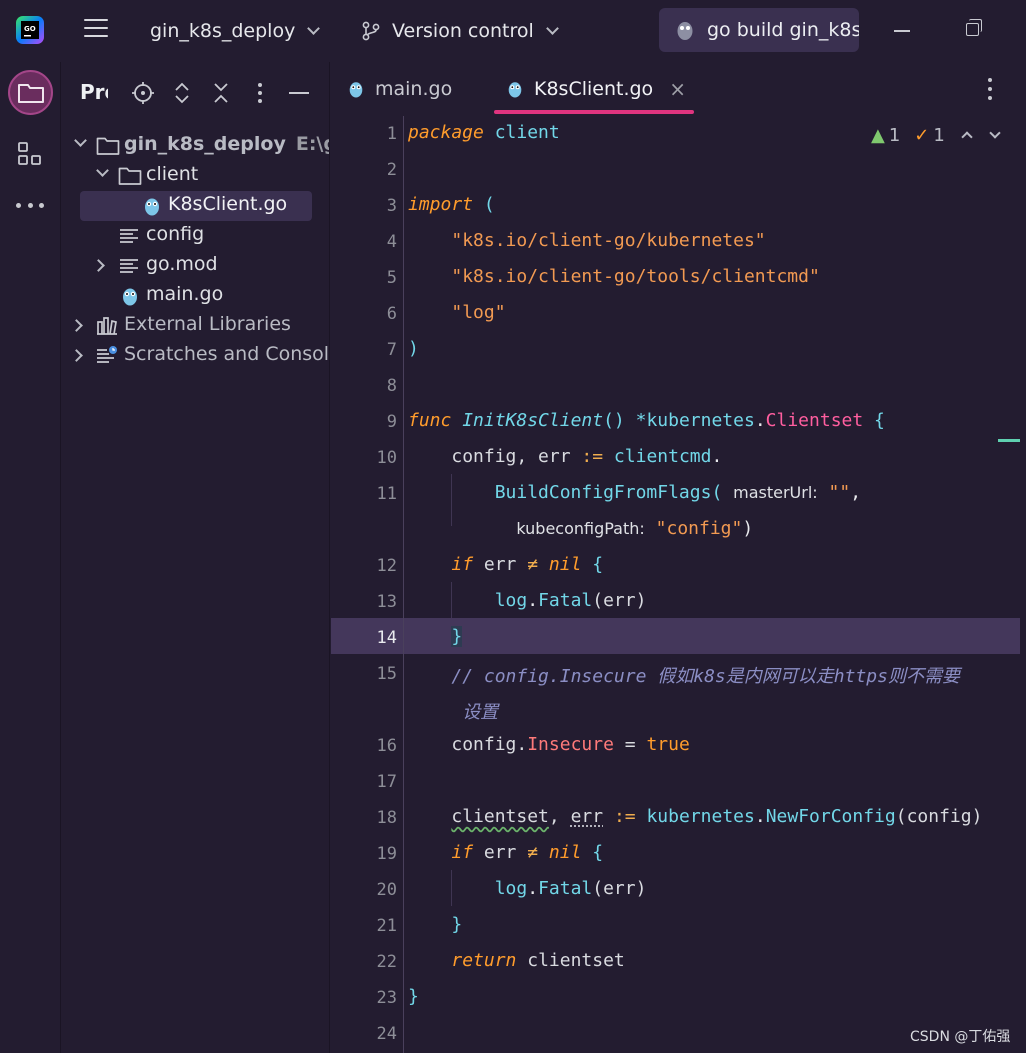 This screenshot has width=1026, height=1053. Describe the element at coordinates (386, 458) in the screenshot. I see `line-number: 10` at that location.